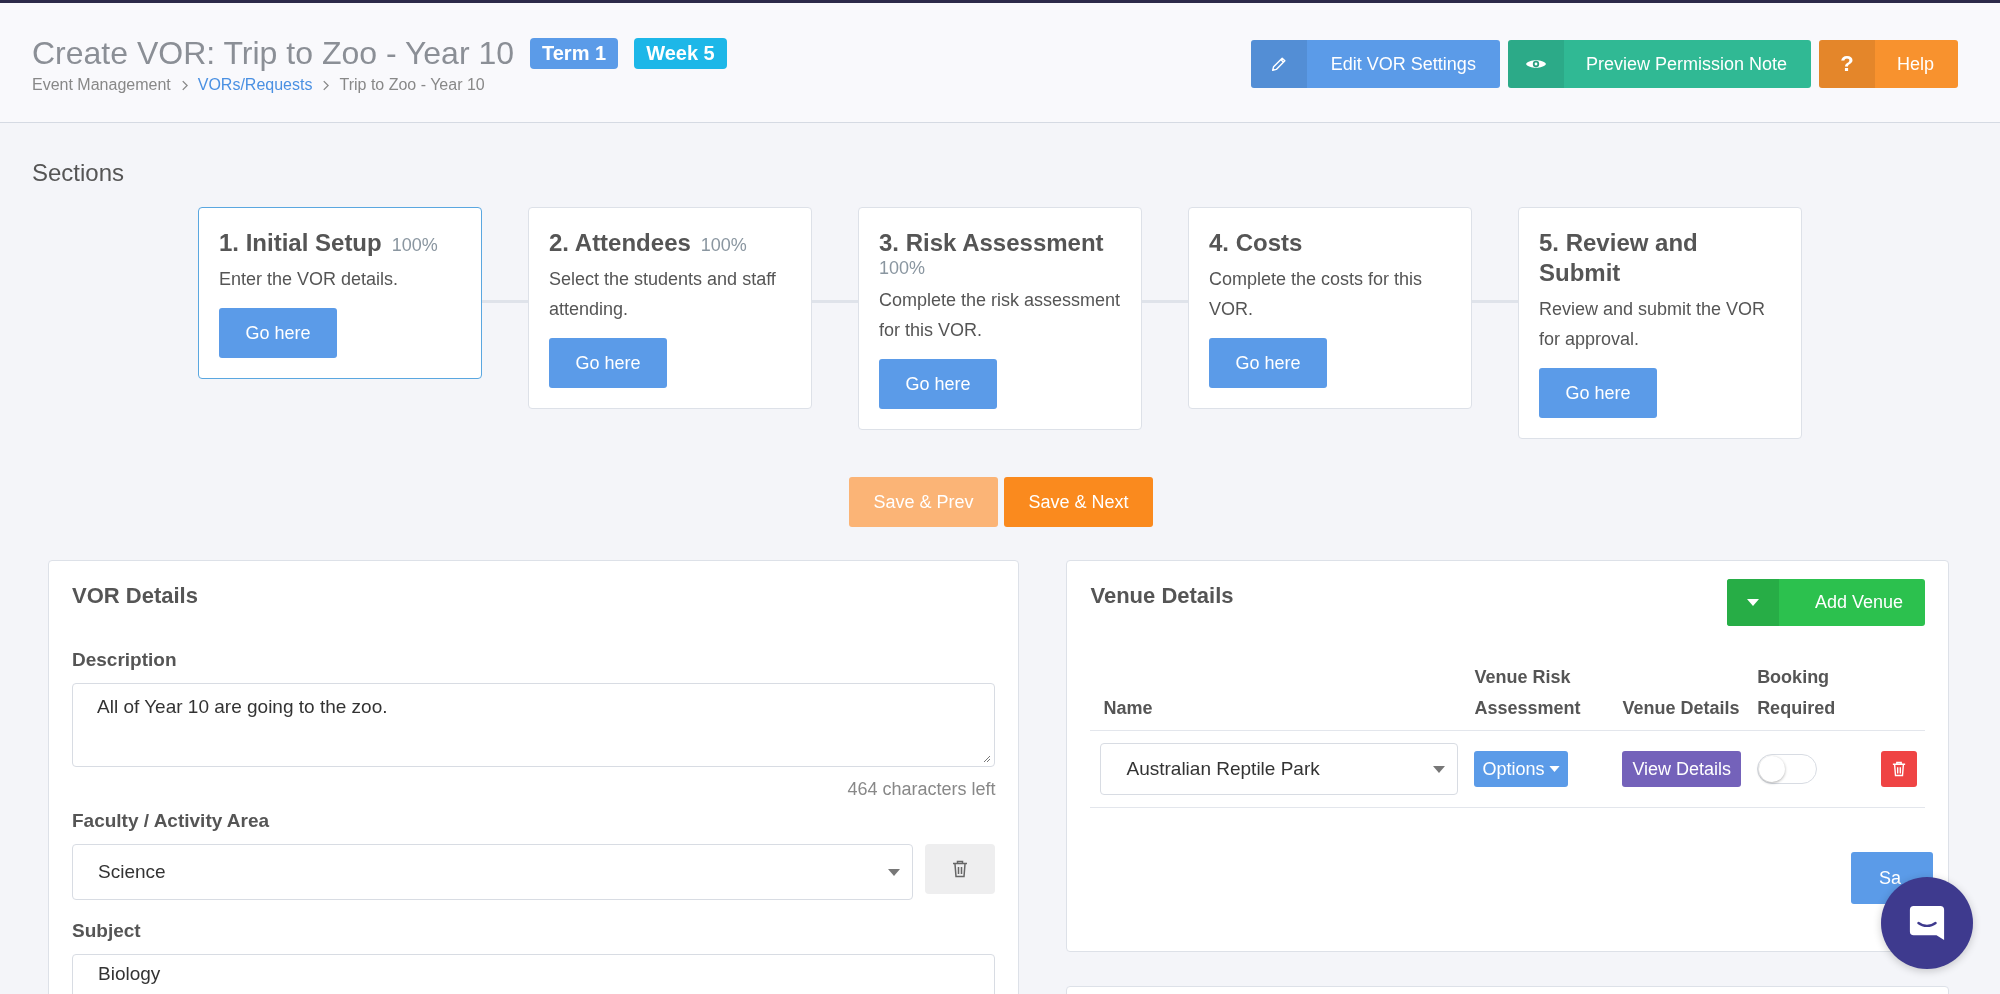  Describe the element at coordinates (680, 53) in the screenshot. I see `term-badge: Week 5` at that location.